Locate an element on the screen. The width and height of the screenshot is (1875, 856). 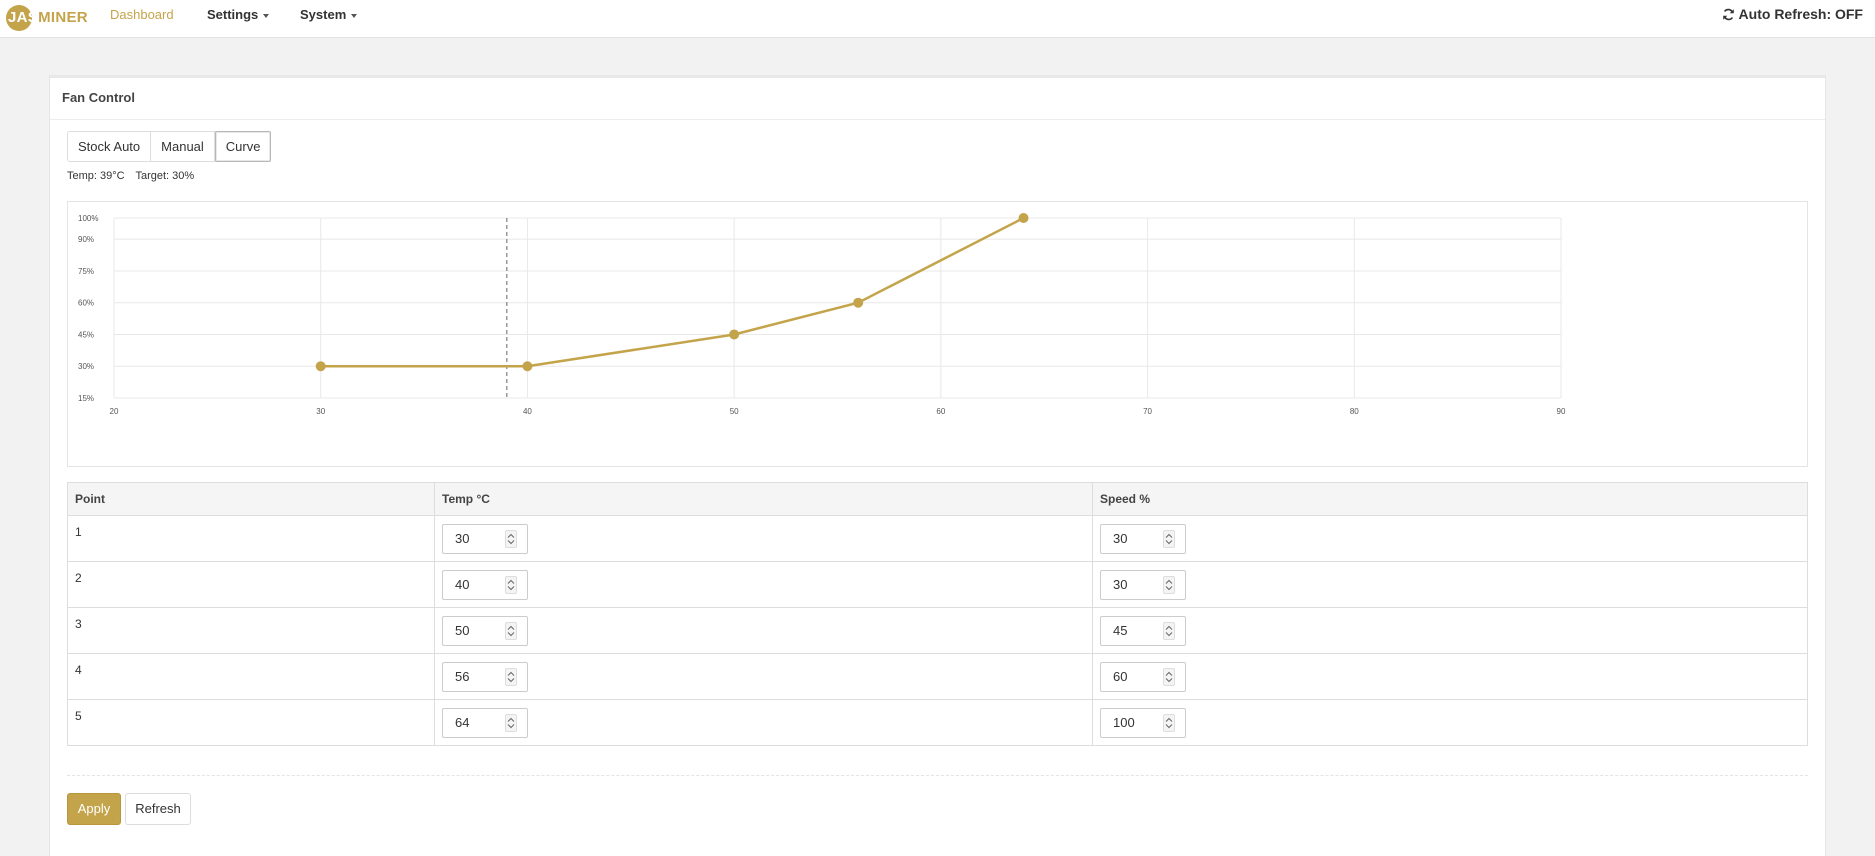
temp-value: 56 is located at coordinates (462, 676).